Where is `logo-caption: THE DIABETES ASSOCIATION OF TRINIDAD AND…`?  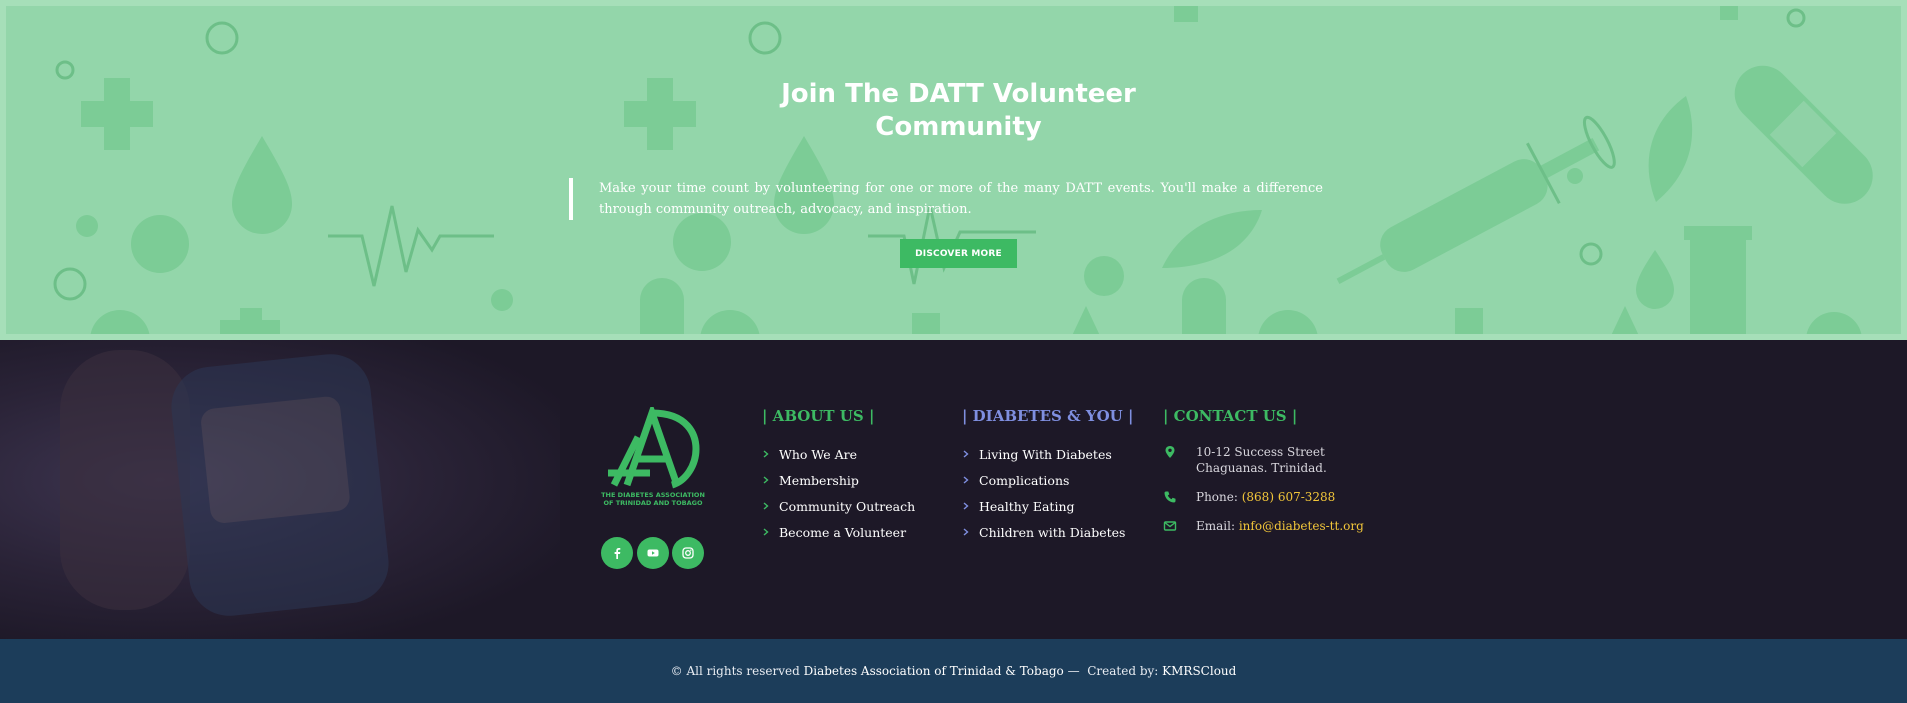 logo-caption: THE DIABETES ASSOCIATION OF TRINIDAD AND… is located at coordinates (653, 499).